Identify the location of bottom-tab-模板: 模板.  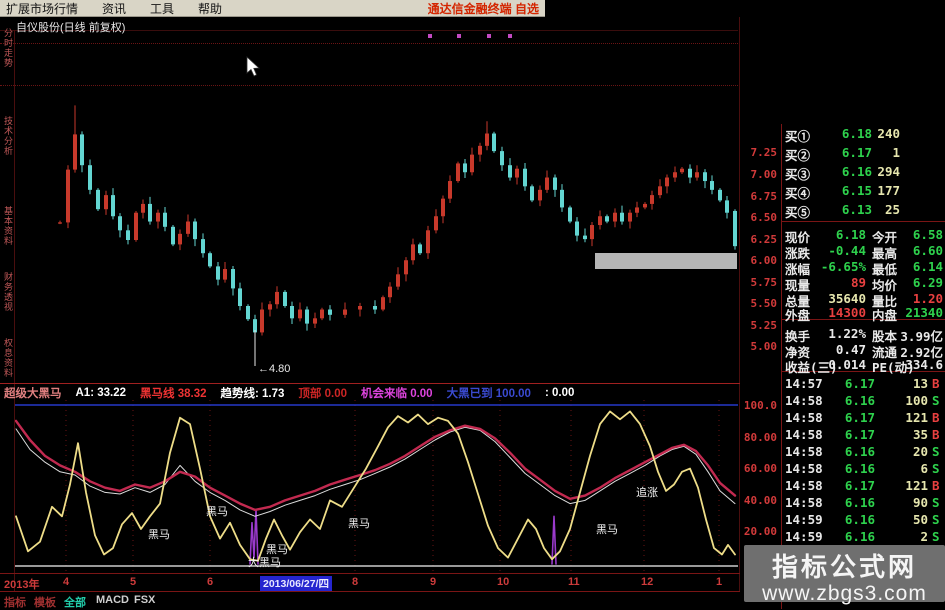
(45, 602).